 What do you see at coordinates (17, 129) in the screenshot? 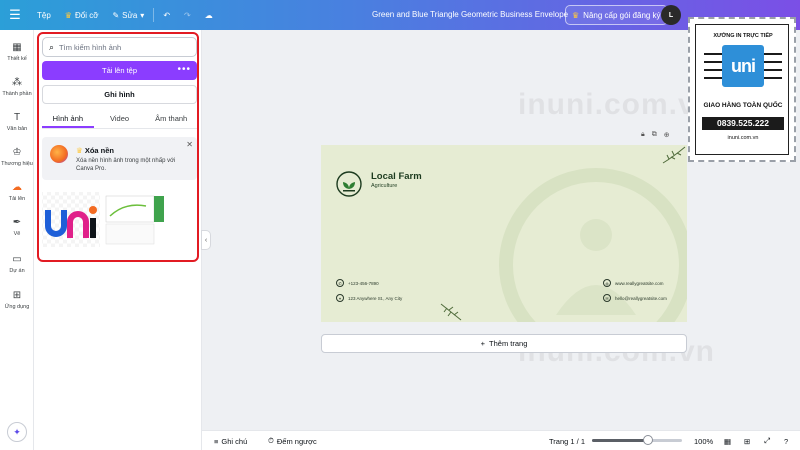
I see `rail-label: Văn bản` at bounding box center [17, 129].